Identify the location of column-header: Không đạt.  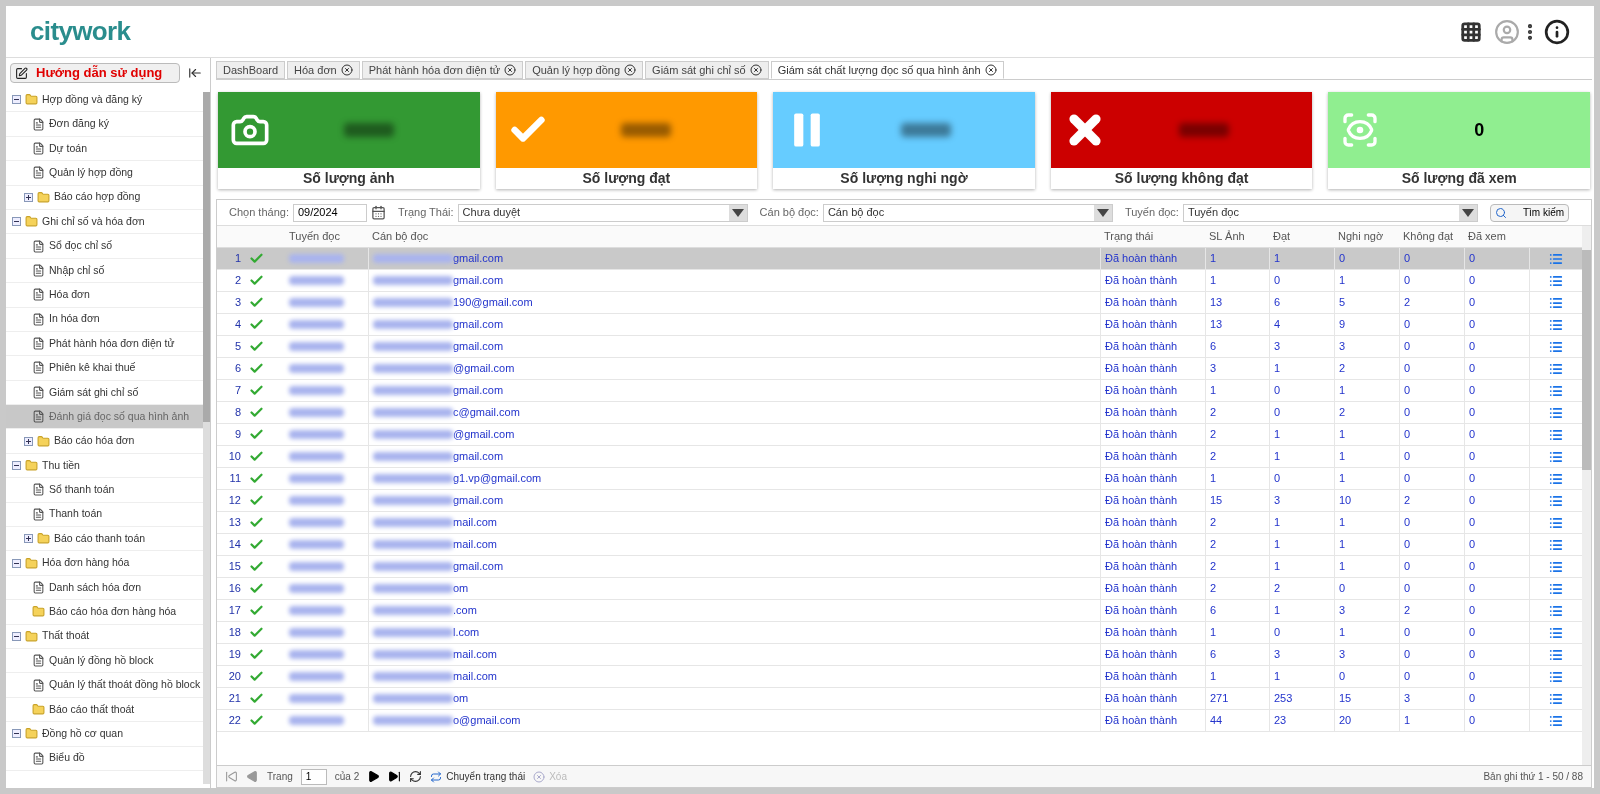
(1431, 236).